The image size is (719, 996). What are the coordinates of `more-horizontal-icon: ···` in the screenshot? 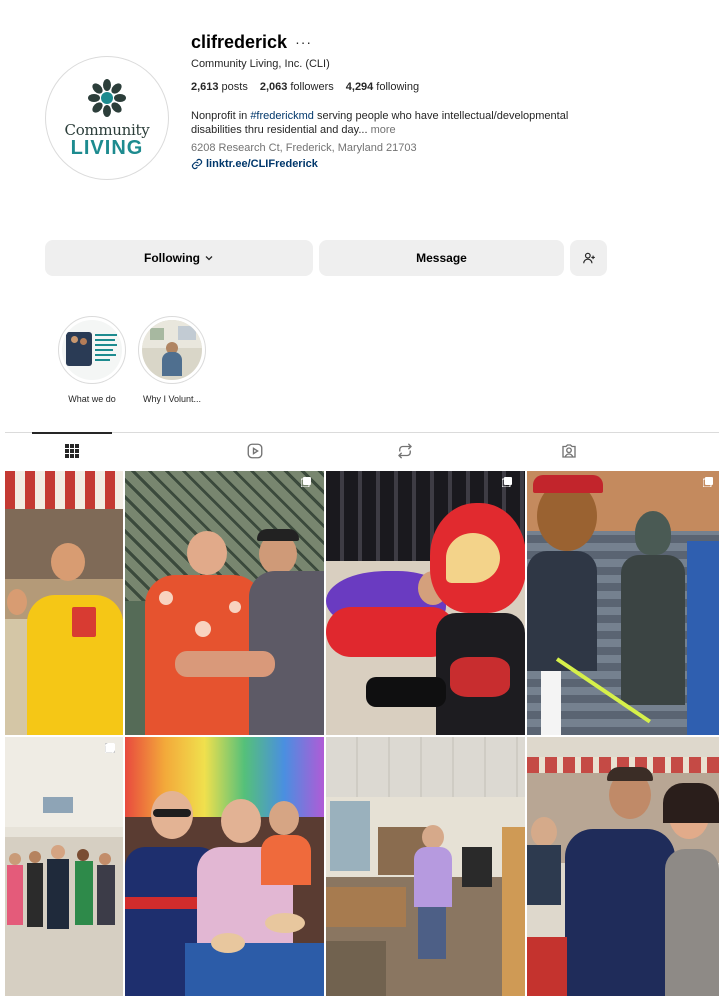 It's located at (303, 42).